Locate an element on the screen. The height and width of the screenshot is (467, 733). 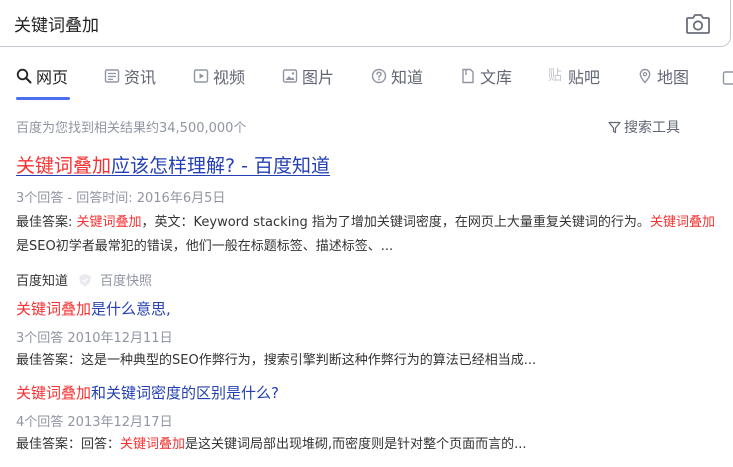
tab-video: 视频 is located at coordinates (219, 76).